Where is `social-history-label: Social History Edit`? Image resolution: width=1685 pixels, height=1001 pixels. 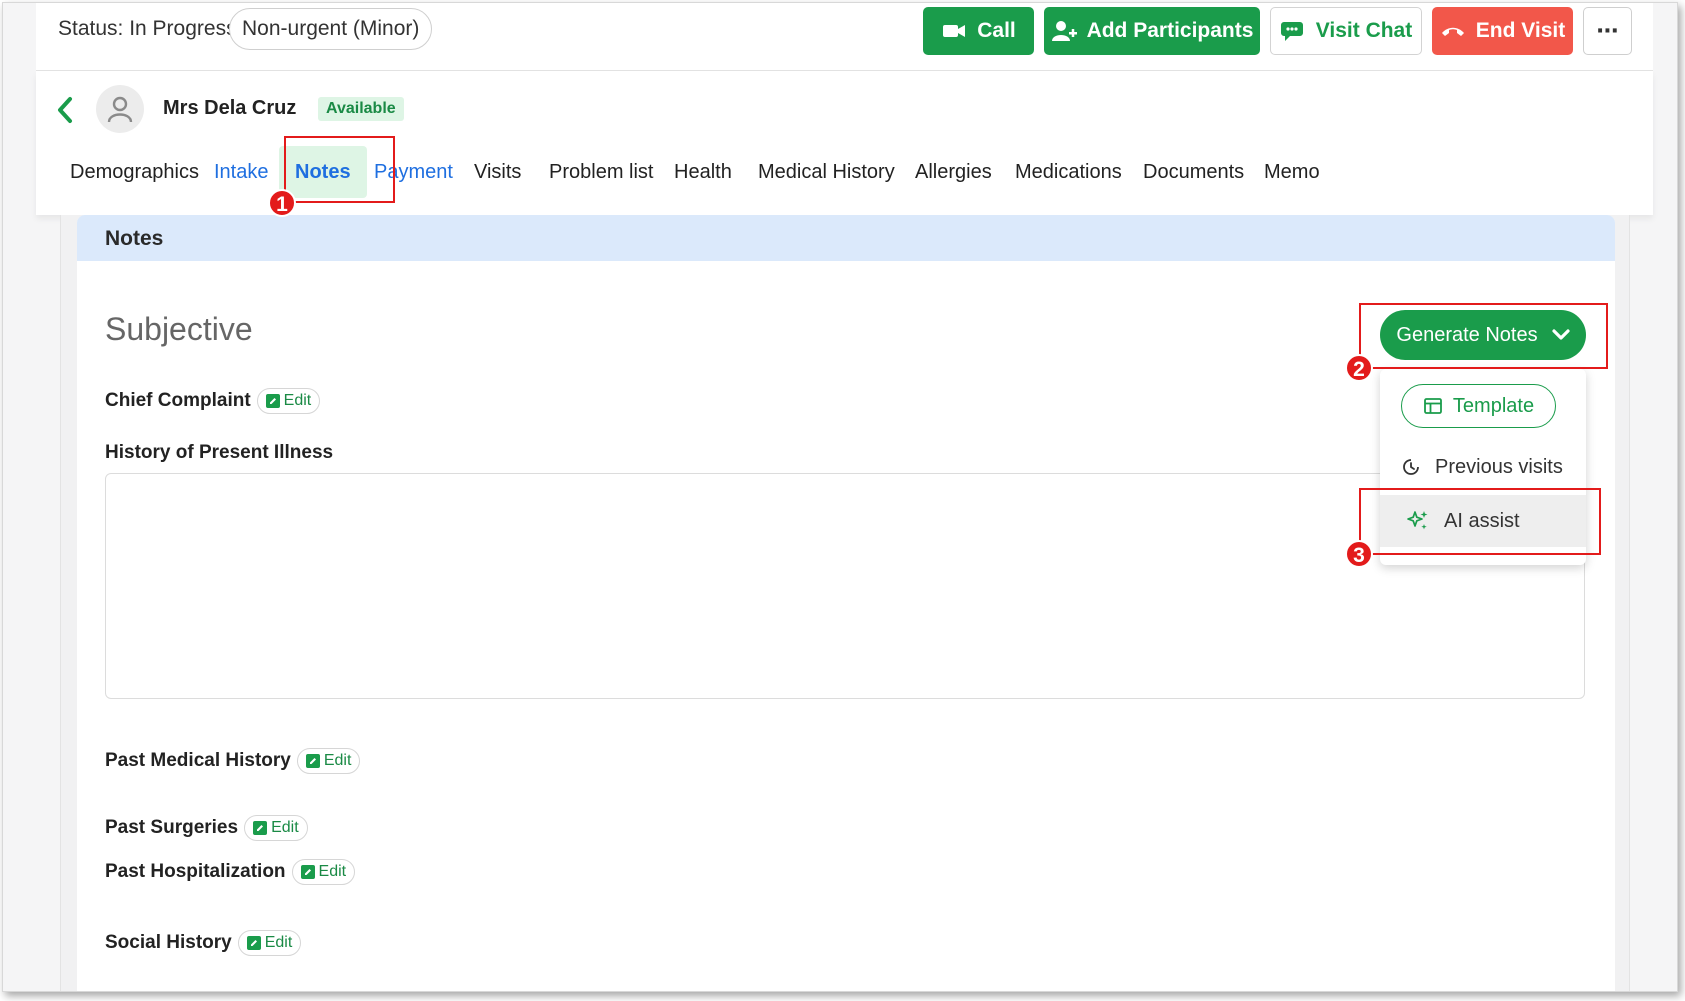
social-history-label: Social History Edit is located at coordinates (203, 943).